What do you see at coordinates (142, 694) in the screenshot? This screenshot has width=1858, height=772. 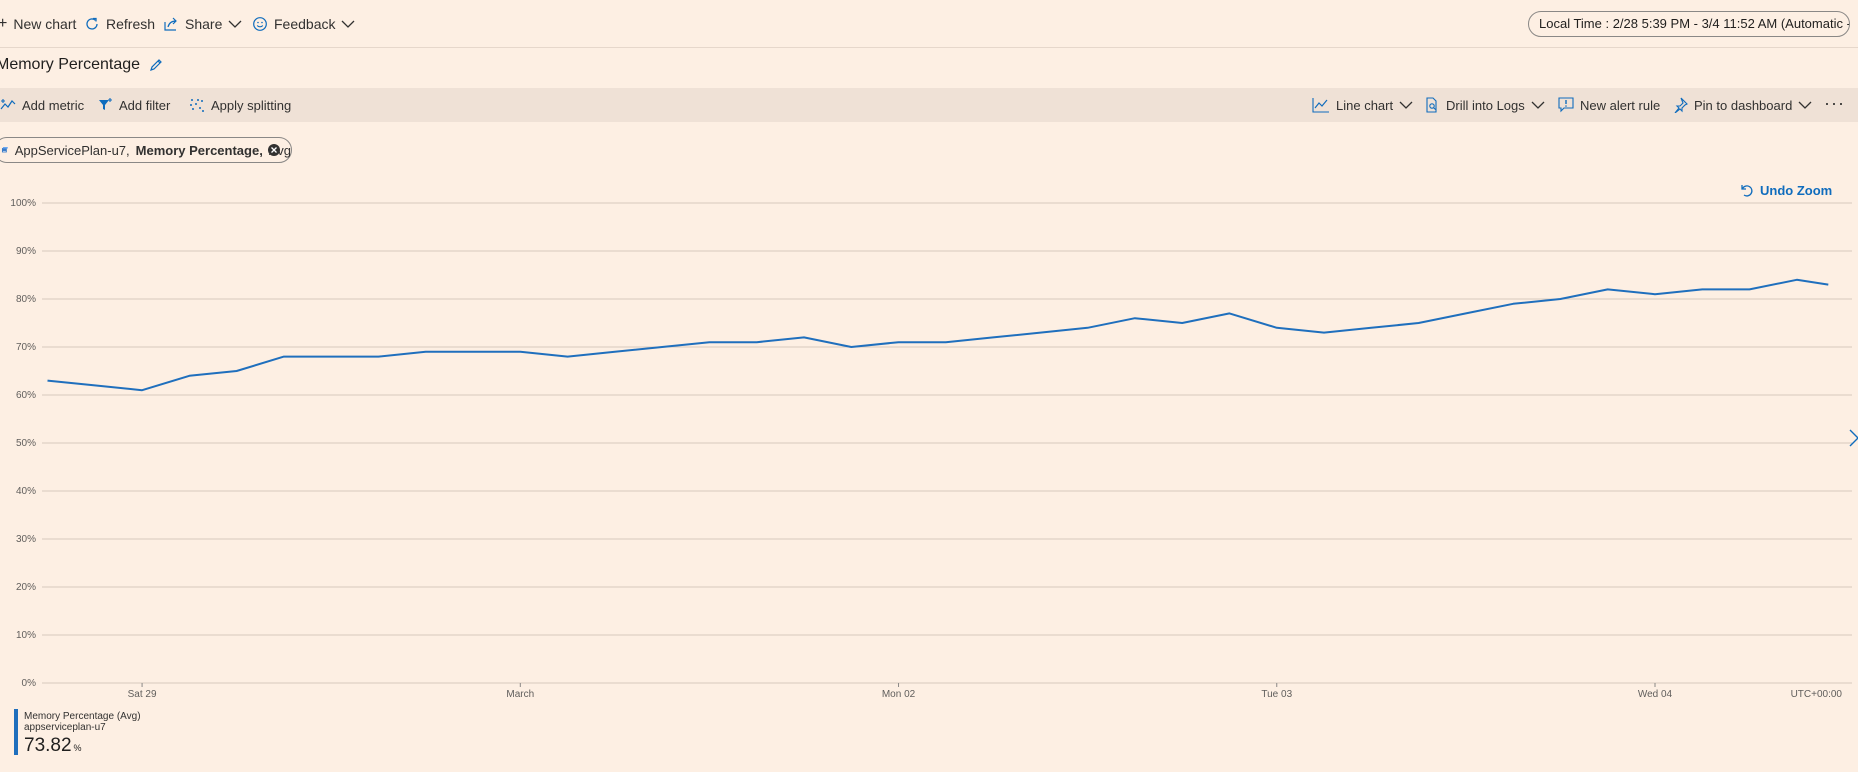 I see `x-tick-label: Sat 29` at bounding box center [142, 694].